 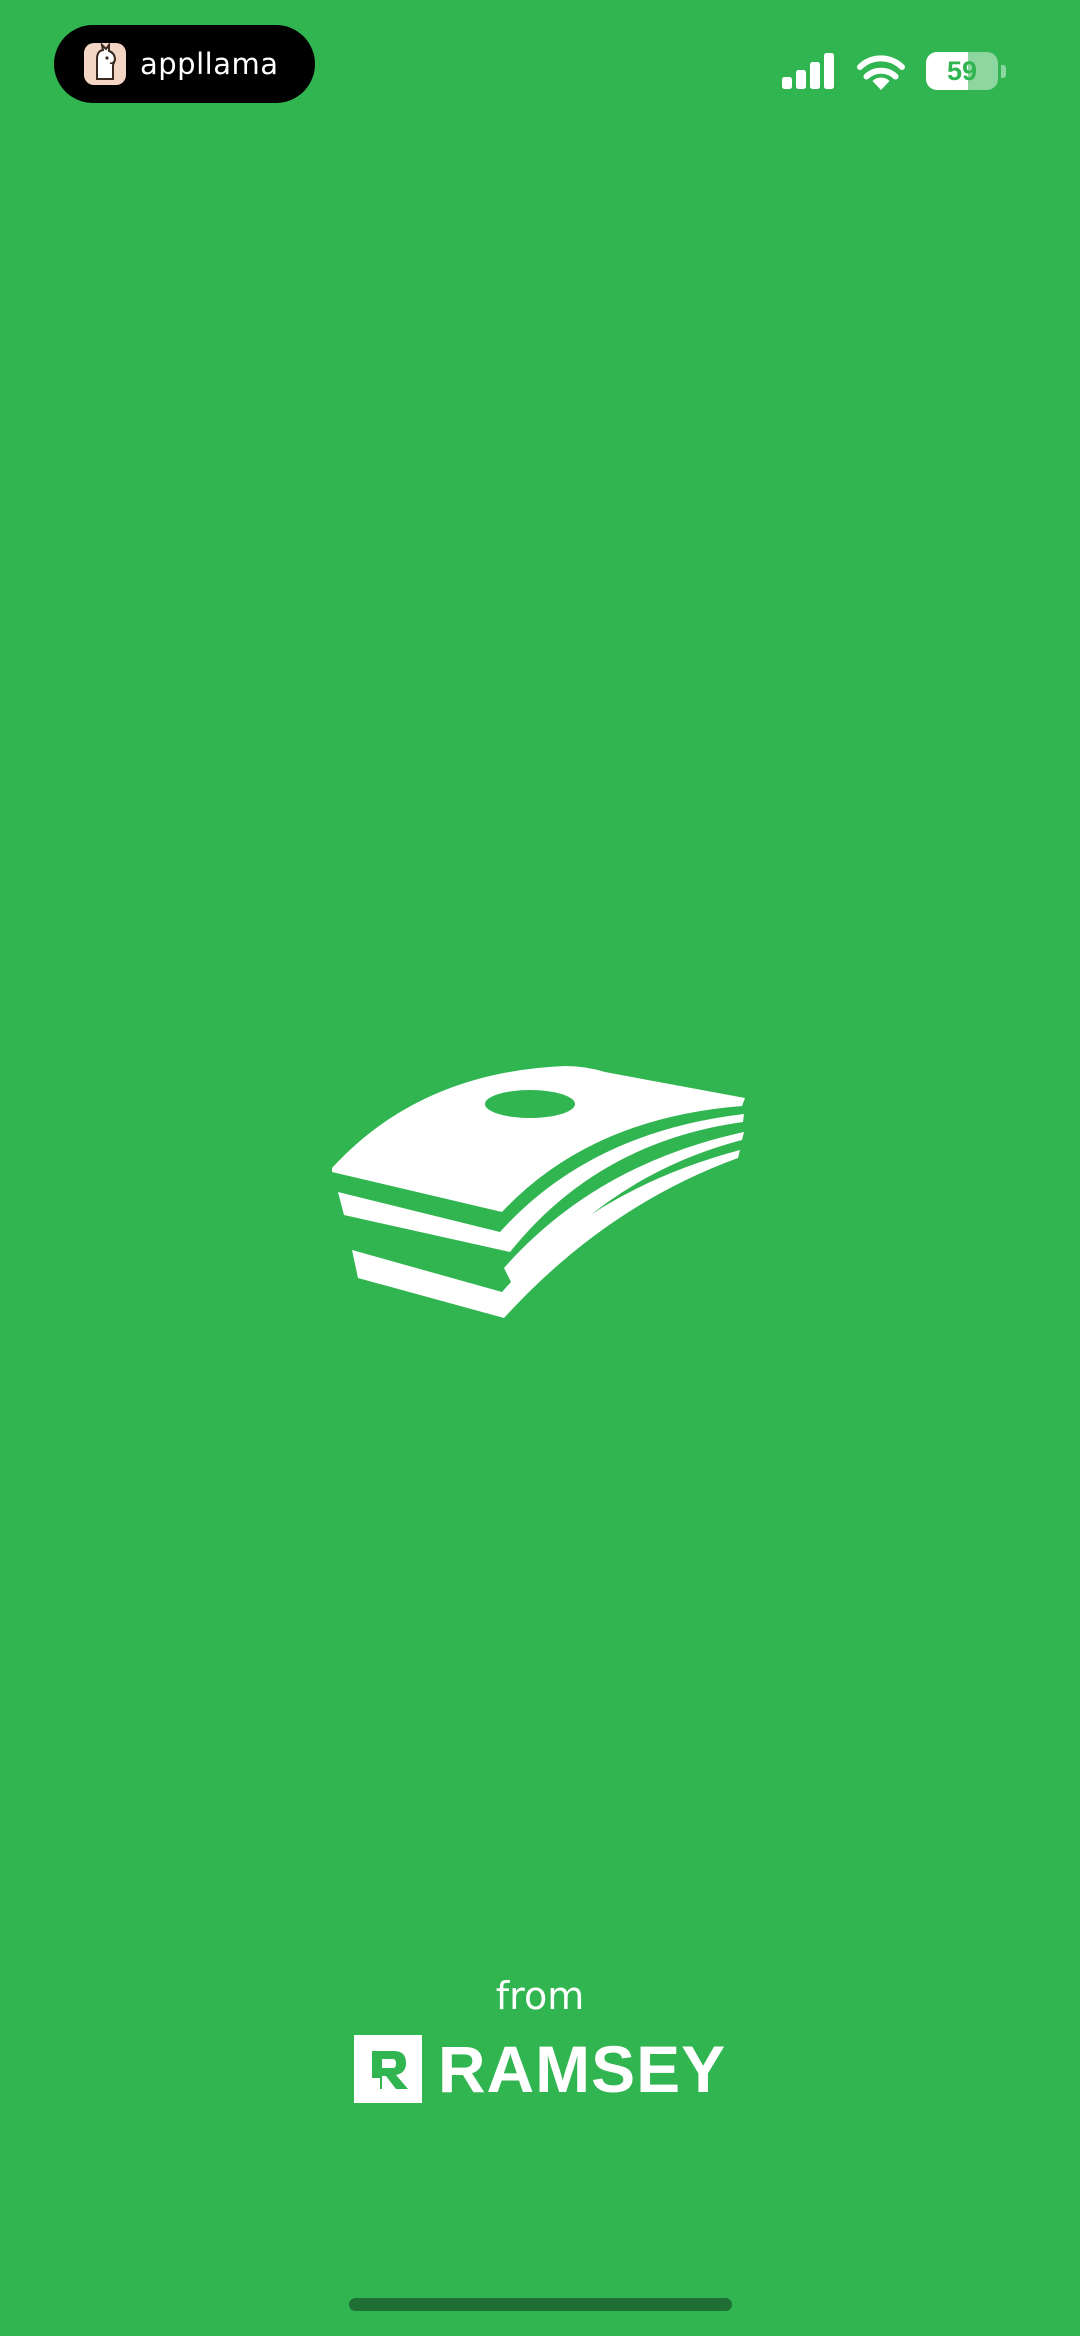 I want to click on money-stack-icon, so click(x=538, y=1192).